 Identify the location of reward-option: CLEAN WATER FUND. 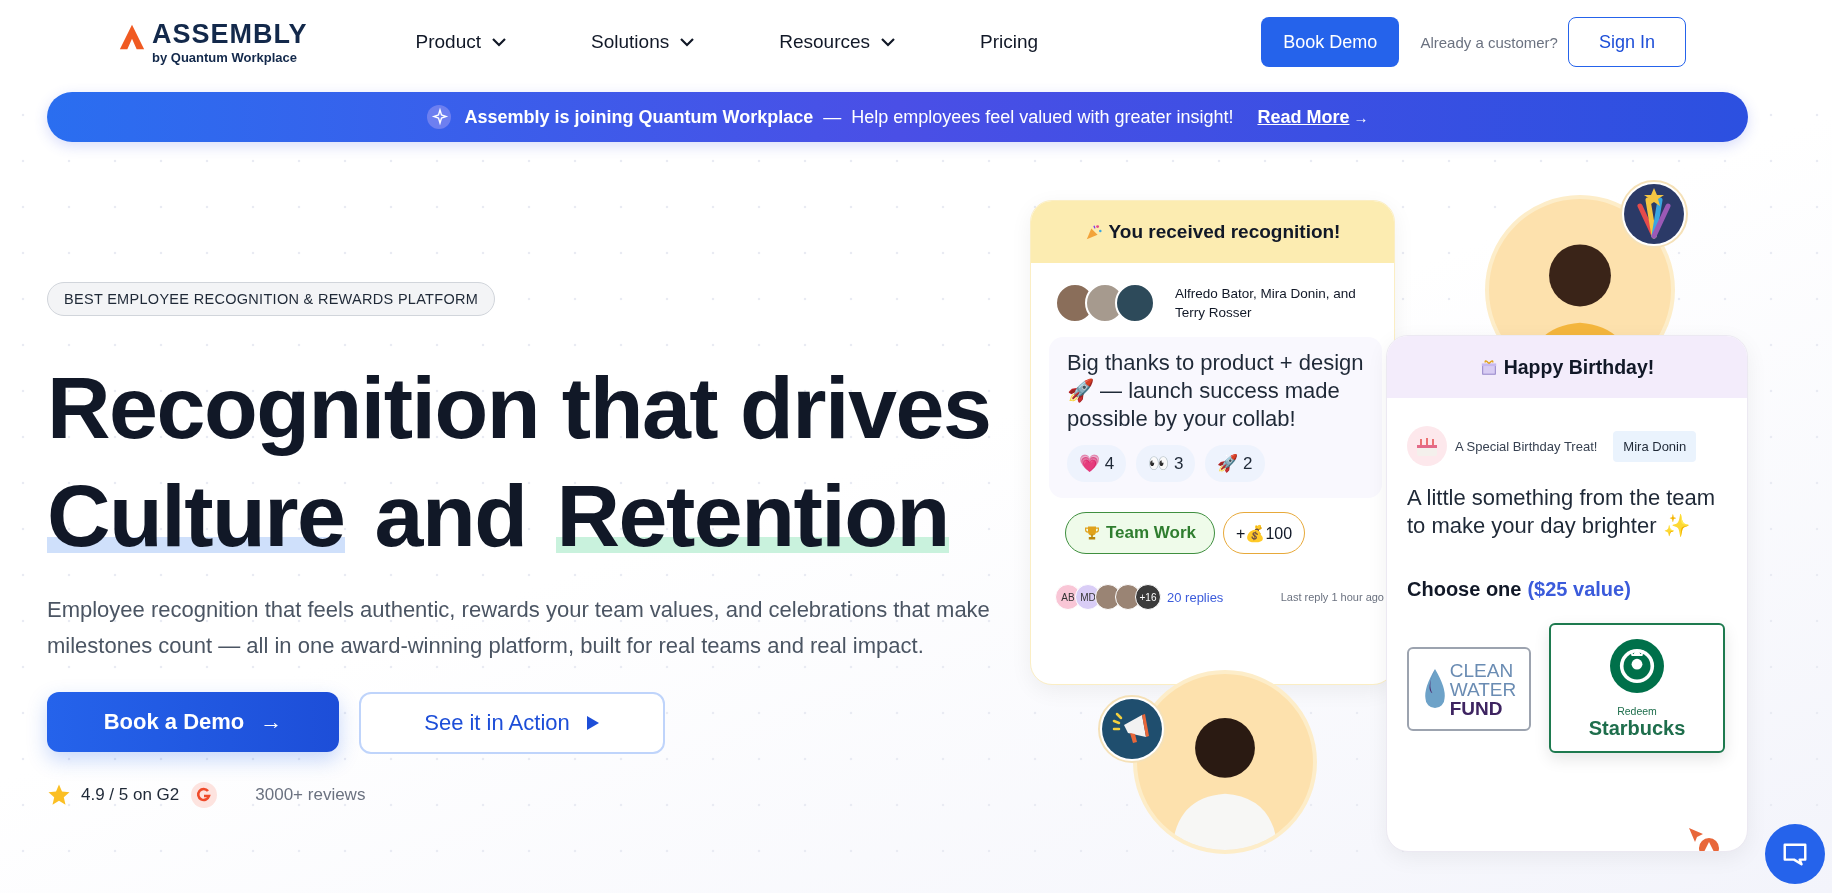
(1469, 689).